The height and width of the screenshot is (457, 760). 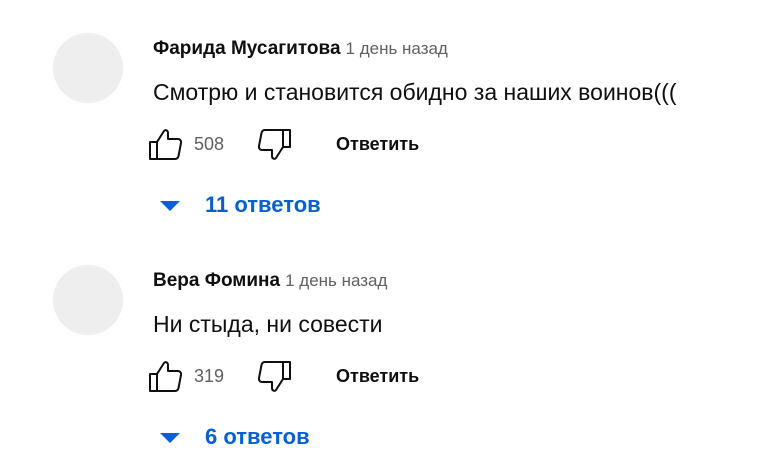 What do you see at coordinates (247, 48) in the screenshot?
I see `author-name: Фарида Мусагитова` at bounding box center [247, 48].